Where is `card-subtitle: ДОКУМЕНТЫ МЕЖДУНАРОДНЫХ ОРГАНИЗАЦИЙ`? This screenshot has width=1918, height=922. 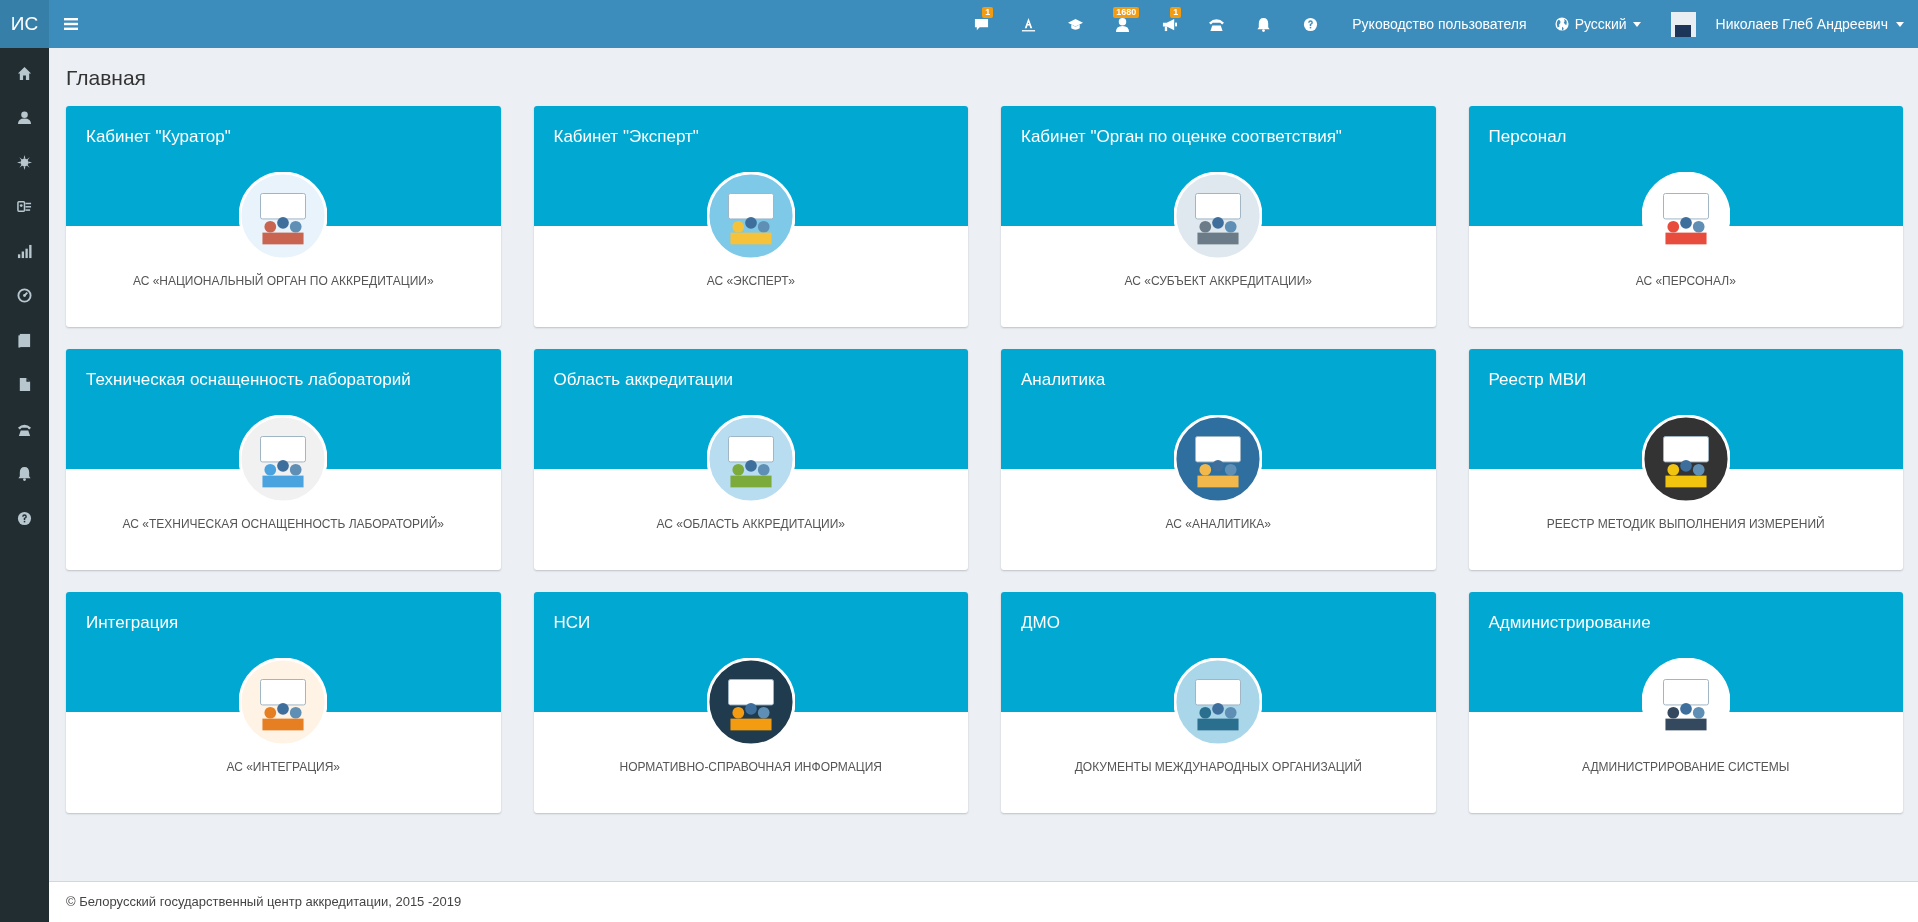 card-subtitle: ДОКУМЕНТЫ МЕЖДУНАРОДНЫХ ОРГАНИЗАЦИЙ is located at coordinates (1218, 767).